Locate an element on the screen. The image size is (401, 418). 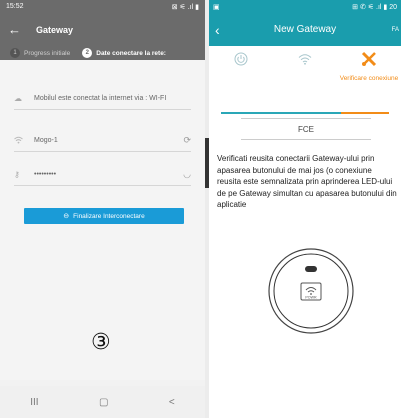
status-icons: ⊞ ✆ ⚟ .ıl ▮ 20 is located at coordinates (374, 7).